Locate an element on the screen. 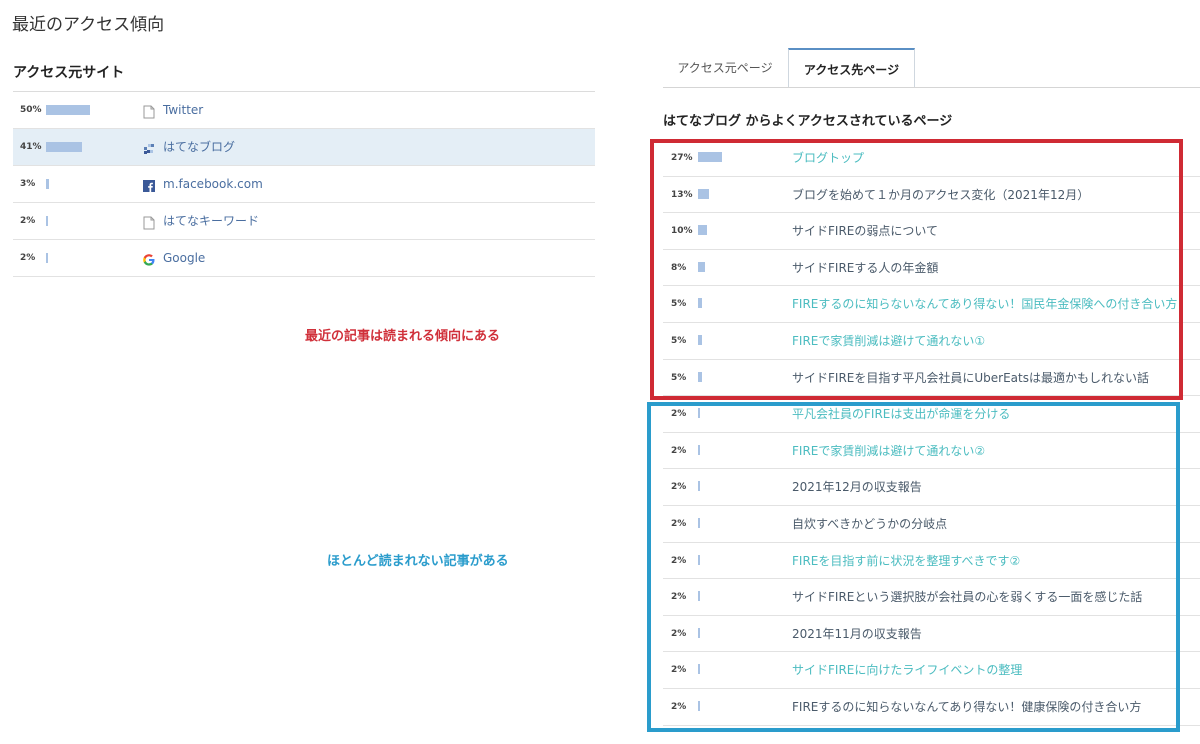 Image resolution: width=1200 pixels, height=744 pixels. destination-row: 10% サイドFIREの弱点について is located at coordinates (931, 231).